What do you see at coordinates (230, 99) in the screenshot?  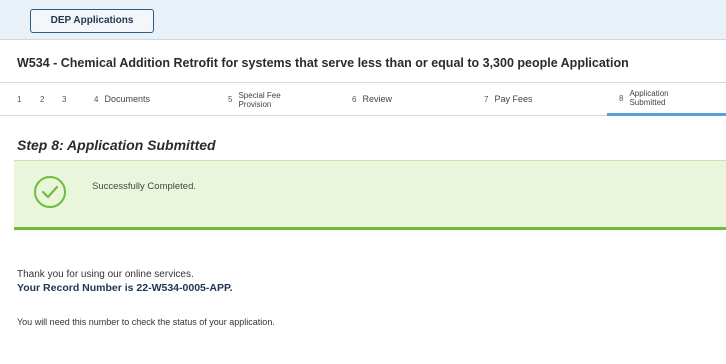 I see `step-number: 5` at bounding box center [230, 99].